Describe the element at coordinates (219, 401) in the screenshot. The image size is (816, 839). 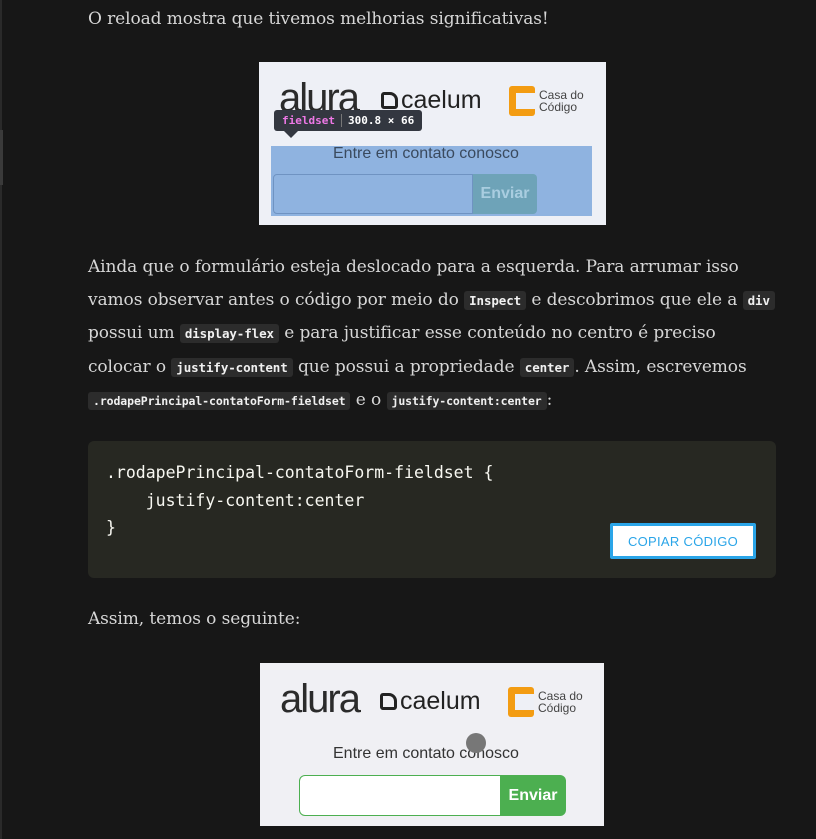
I see `code-selector: .rodapePrincipal-contatoForm-fieldset` at that location.